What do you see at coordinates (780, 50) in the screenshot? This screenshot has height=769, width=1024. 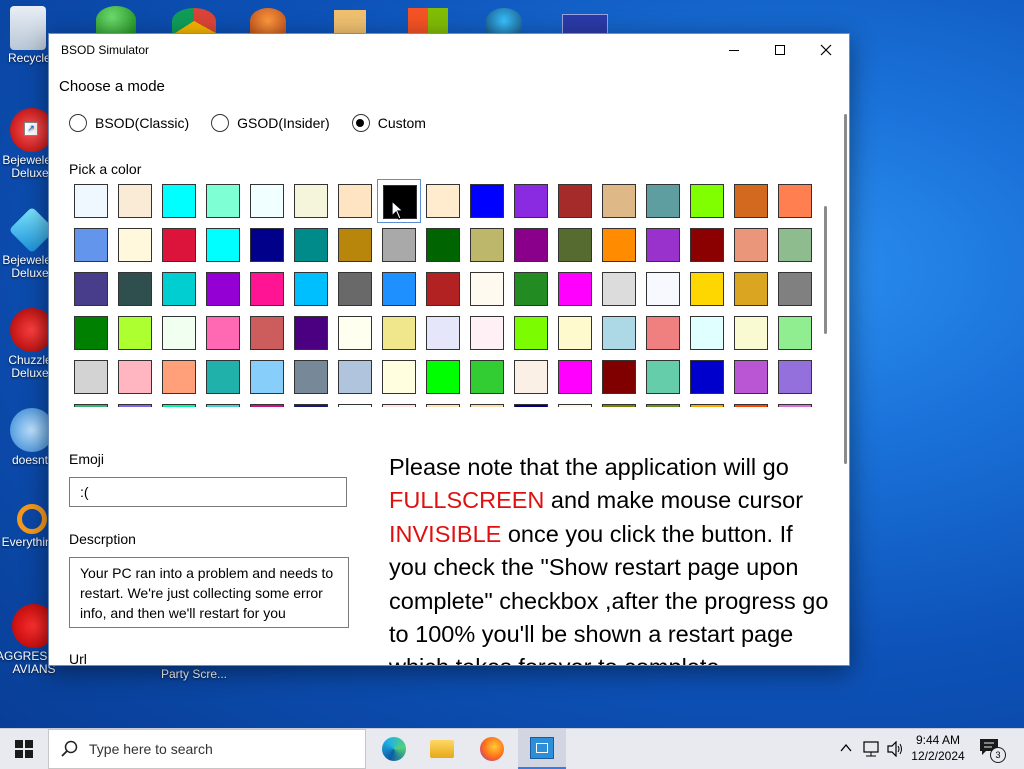 I see `maximize-button` at bounding box center [780, 50].